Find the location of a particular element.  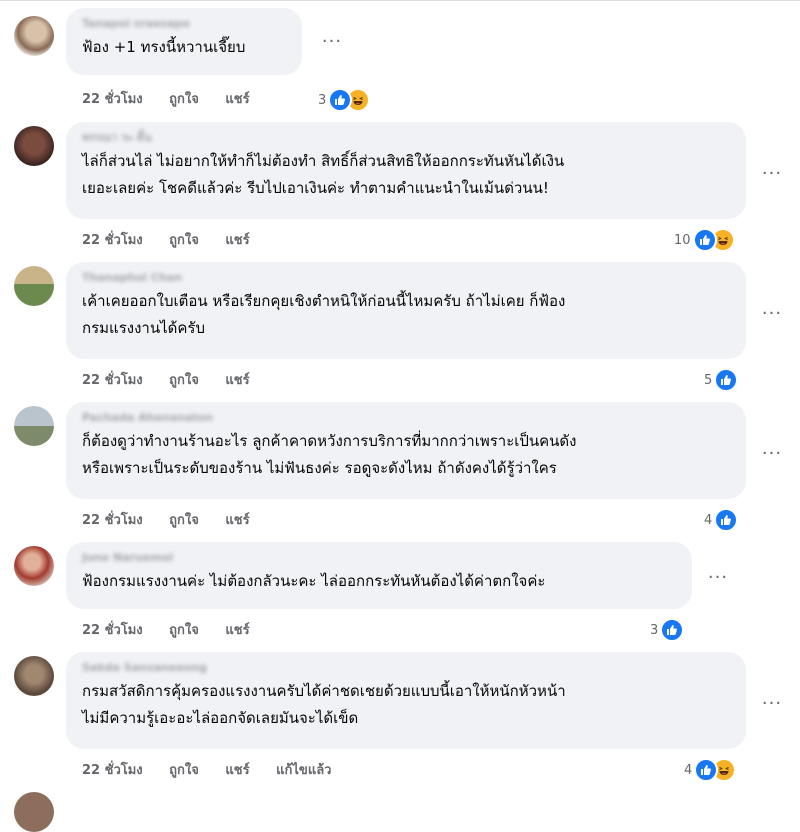

reaction-summary: 5 is located at coordinates (721, 380).